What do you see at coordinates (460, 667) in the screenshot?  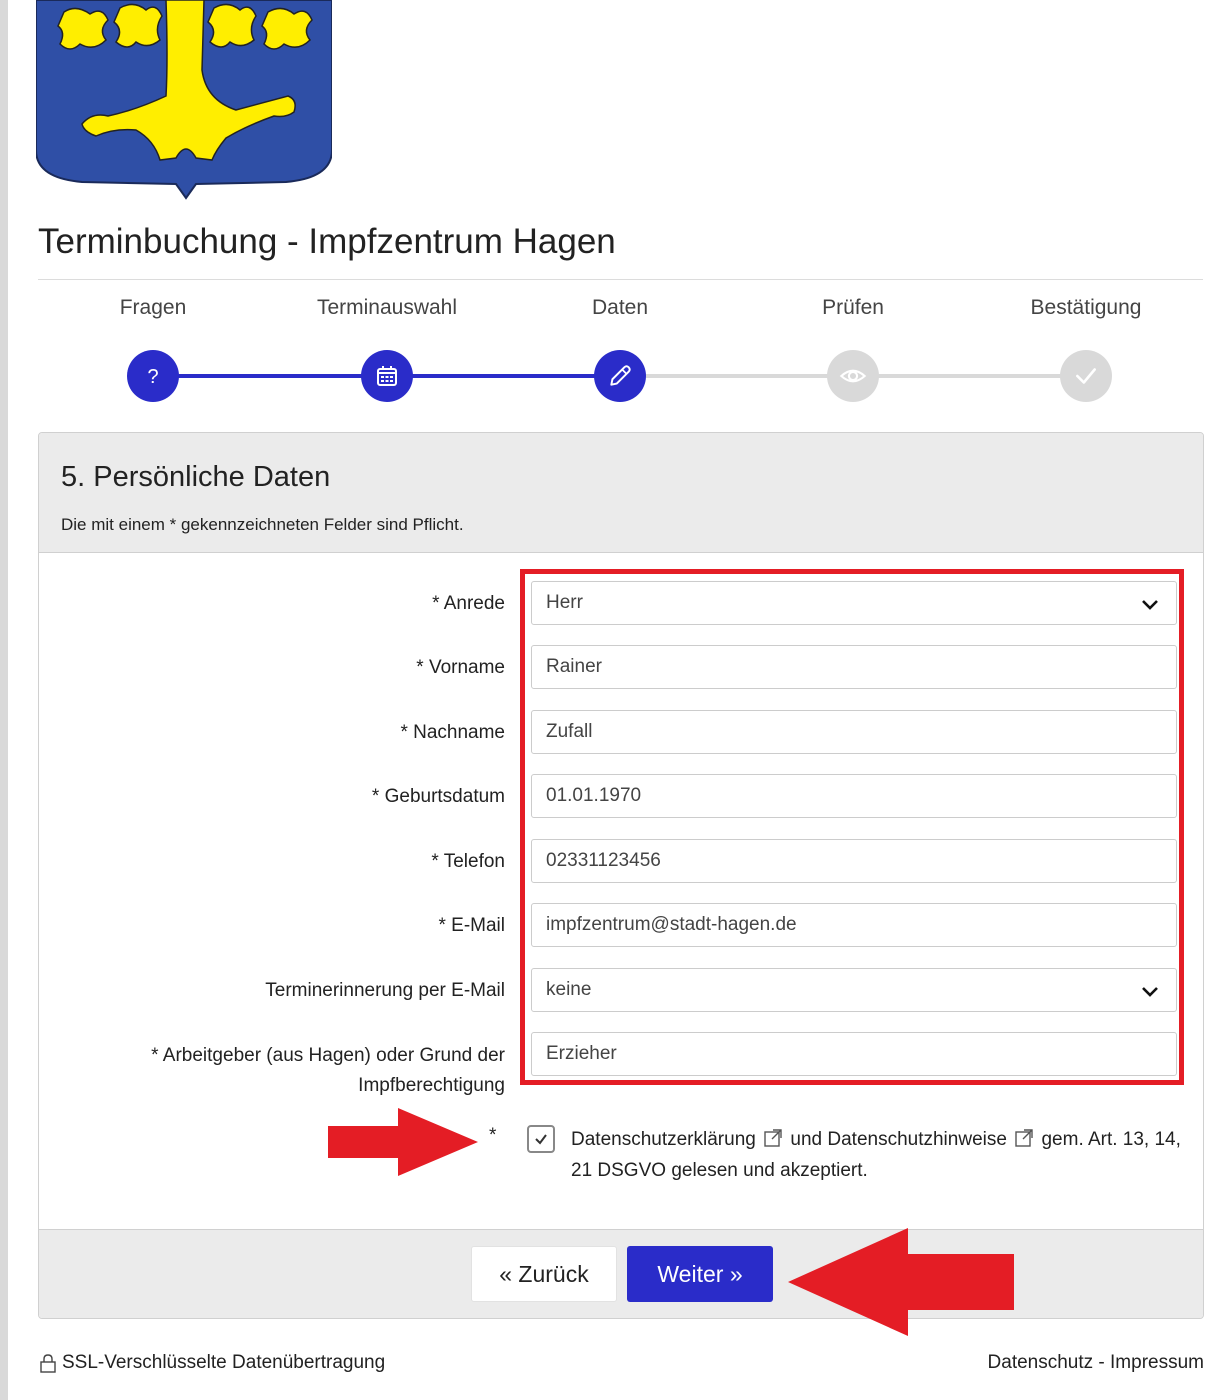 I see `vorname-label: * Vorname` at bounding box center [460, 667].